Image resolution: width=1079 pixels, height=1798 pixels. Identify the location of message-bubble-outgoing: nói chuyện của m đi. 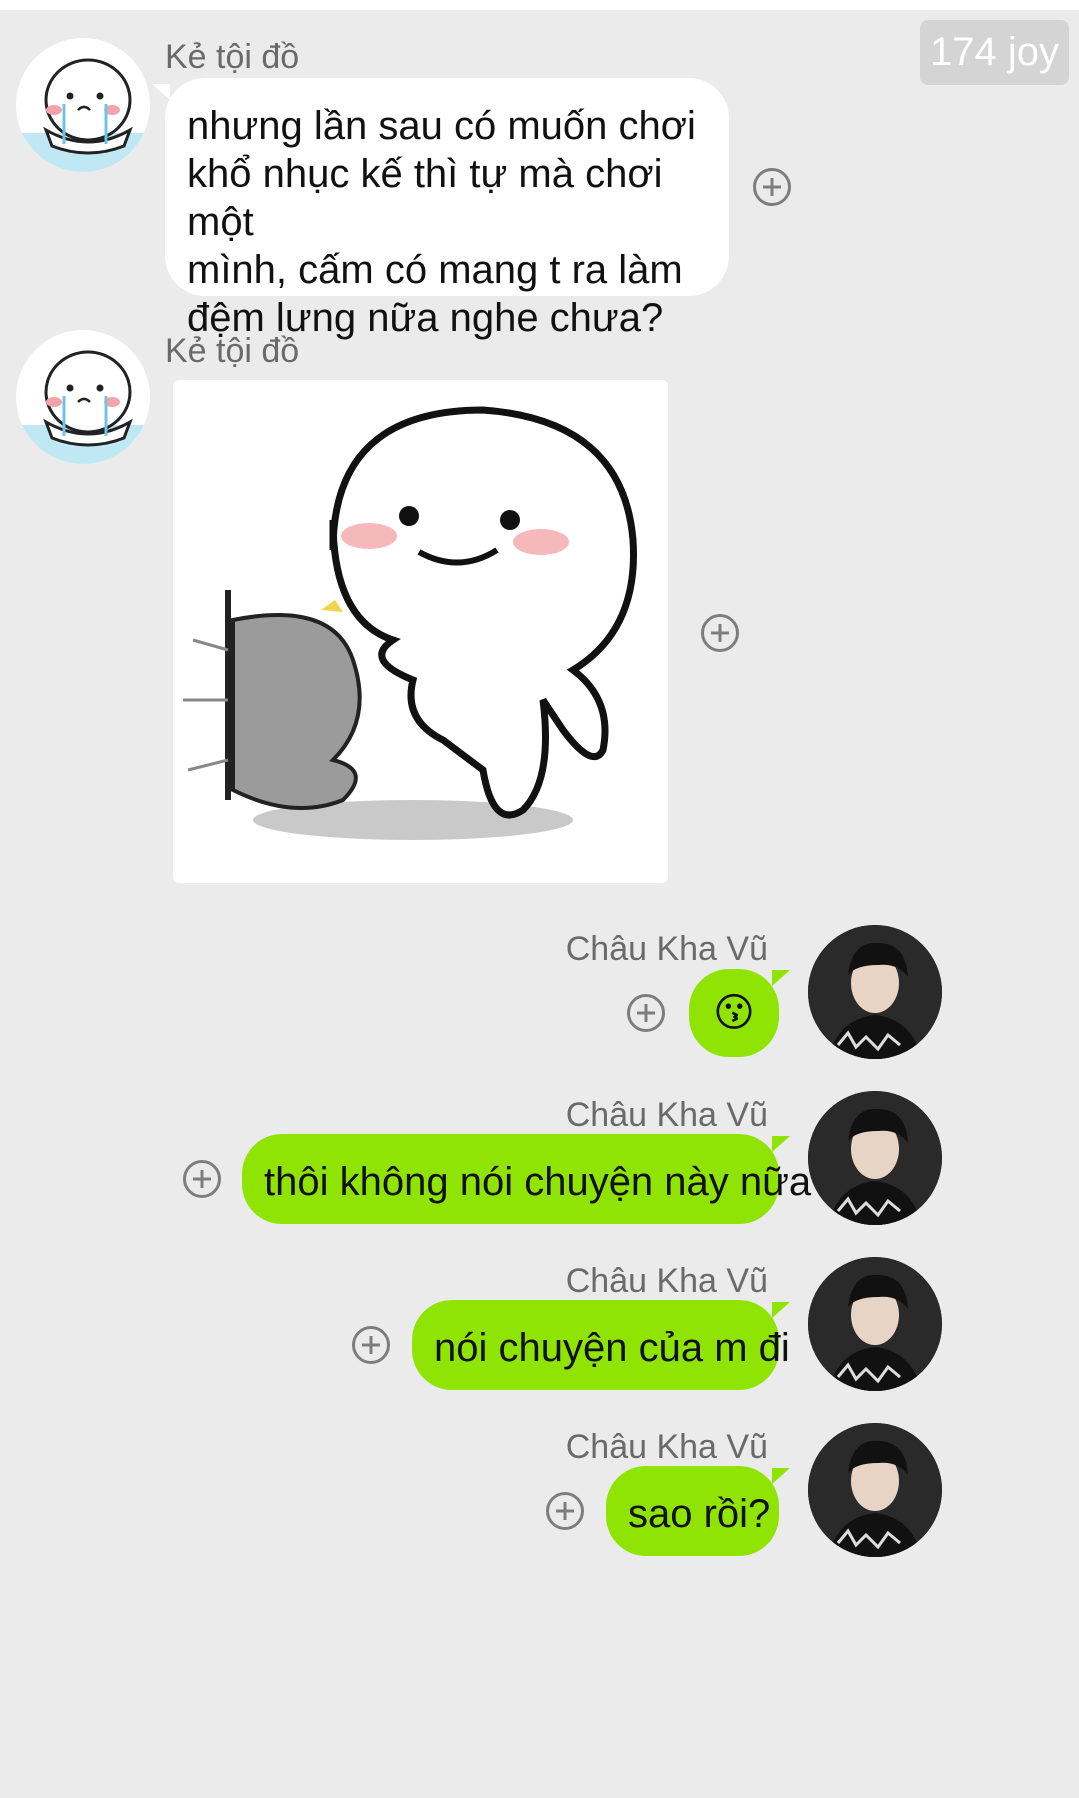
(601, 1345).